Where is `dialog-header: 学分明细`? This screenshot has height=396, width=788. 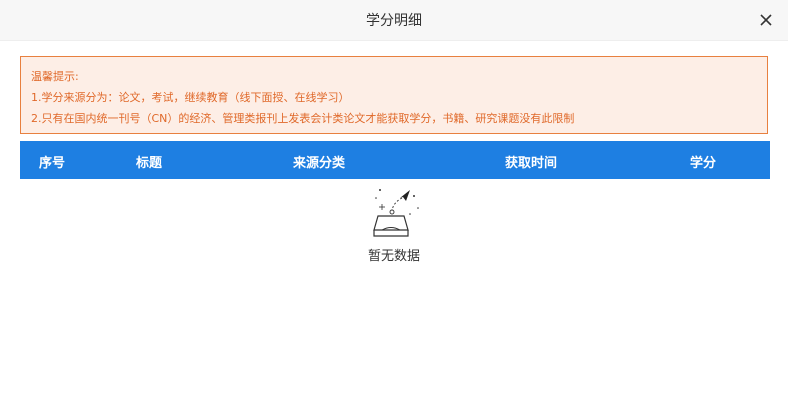
dialog-header: 学分明细 is located at coordinates (394, 20).